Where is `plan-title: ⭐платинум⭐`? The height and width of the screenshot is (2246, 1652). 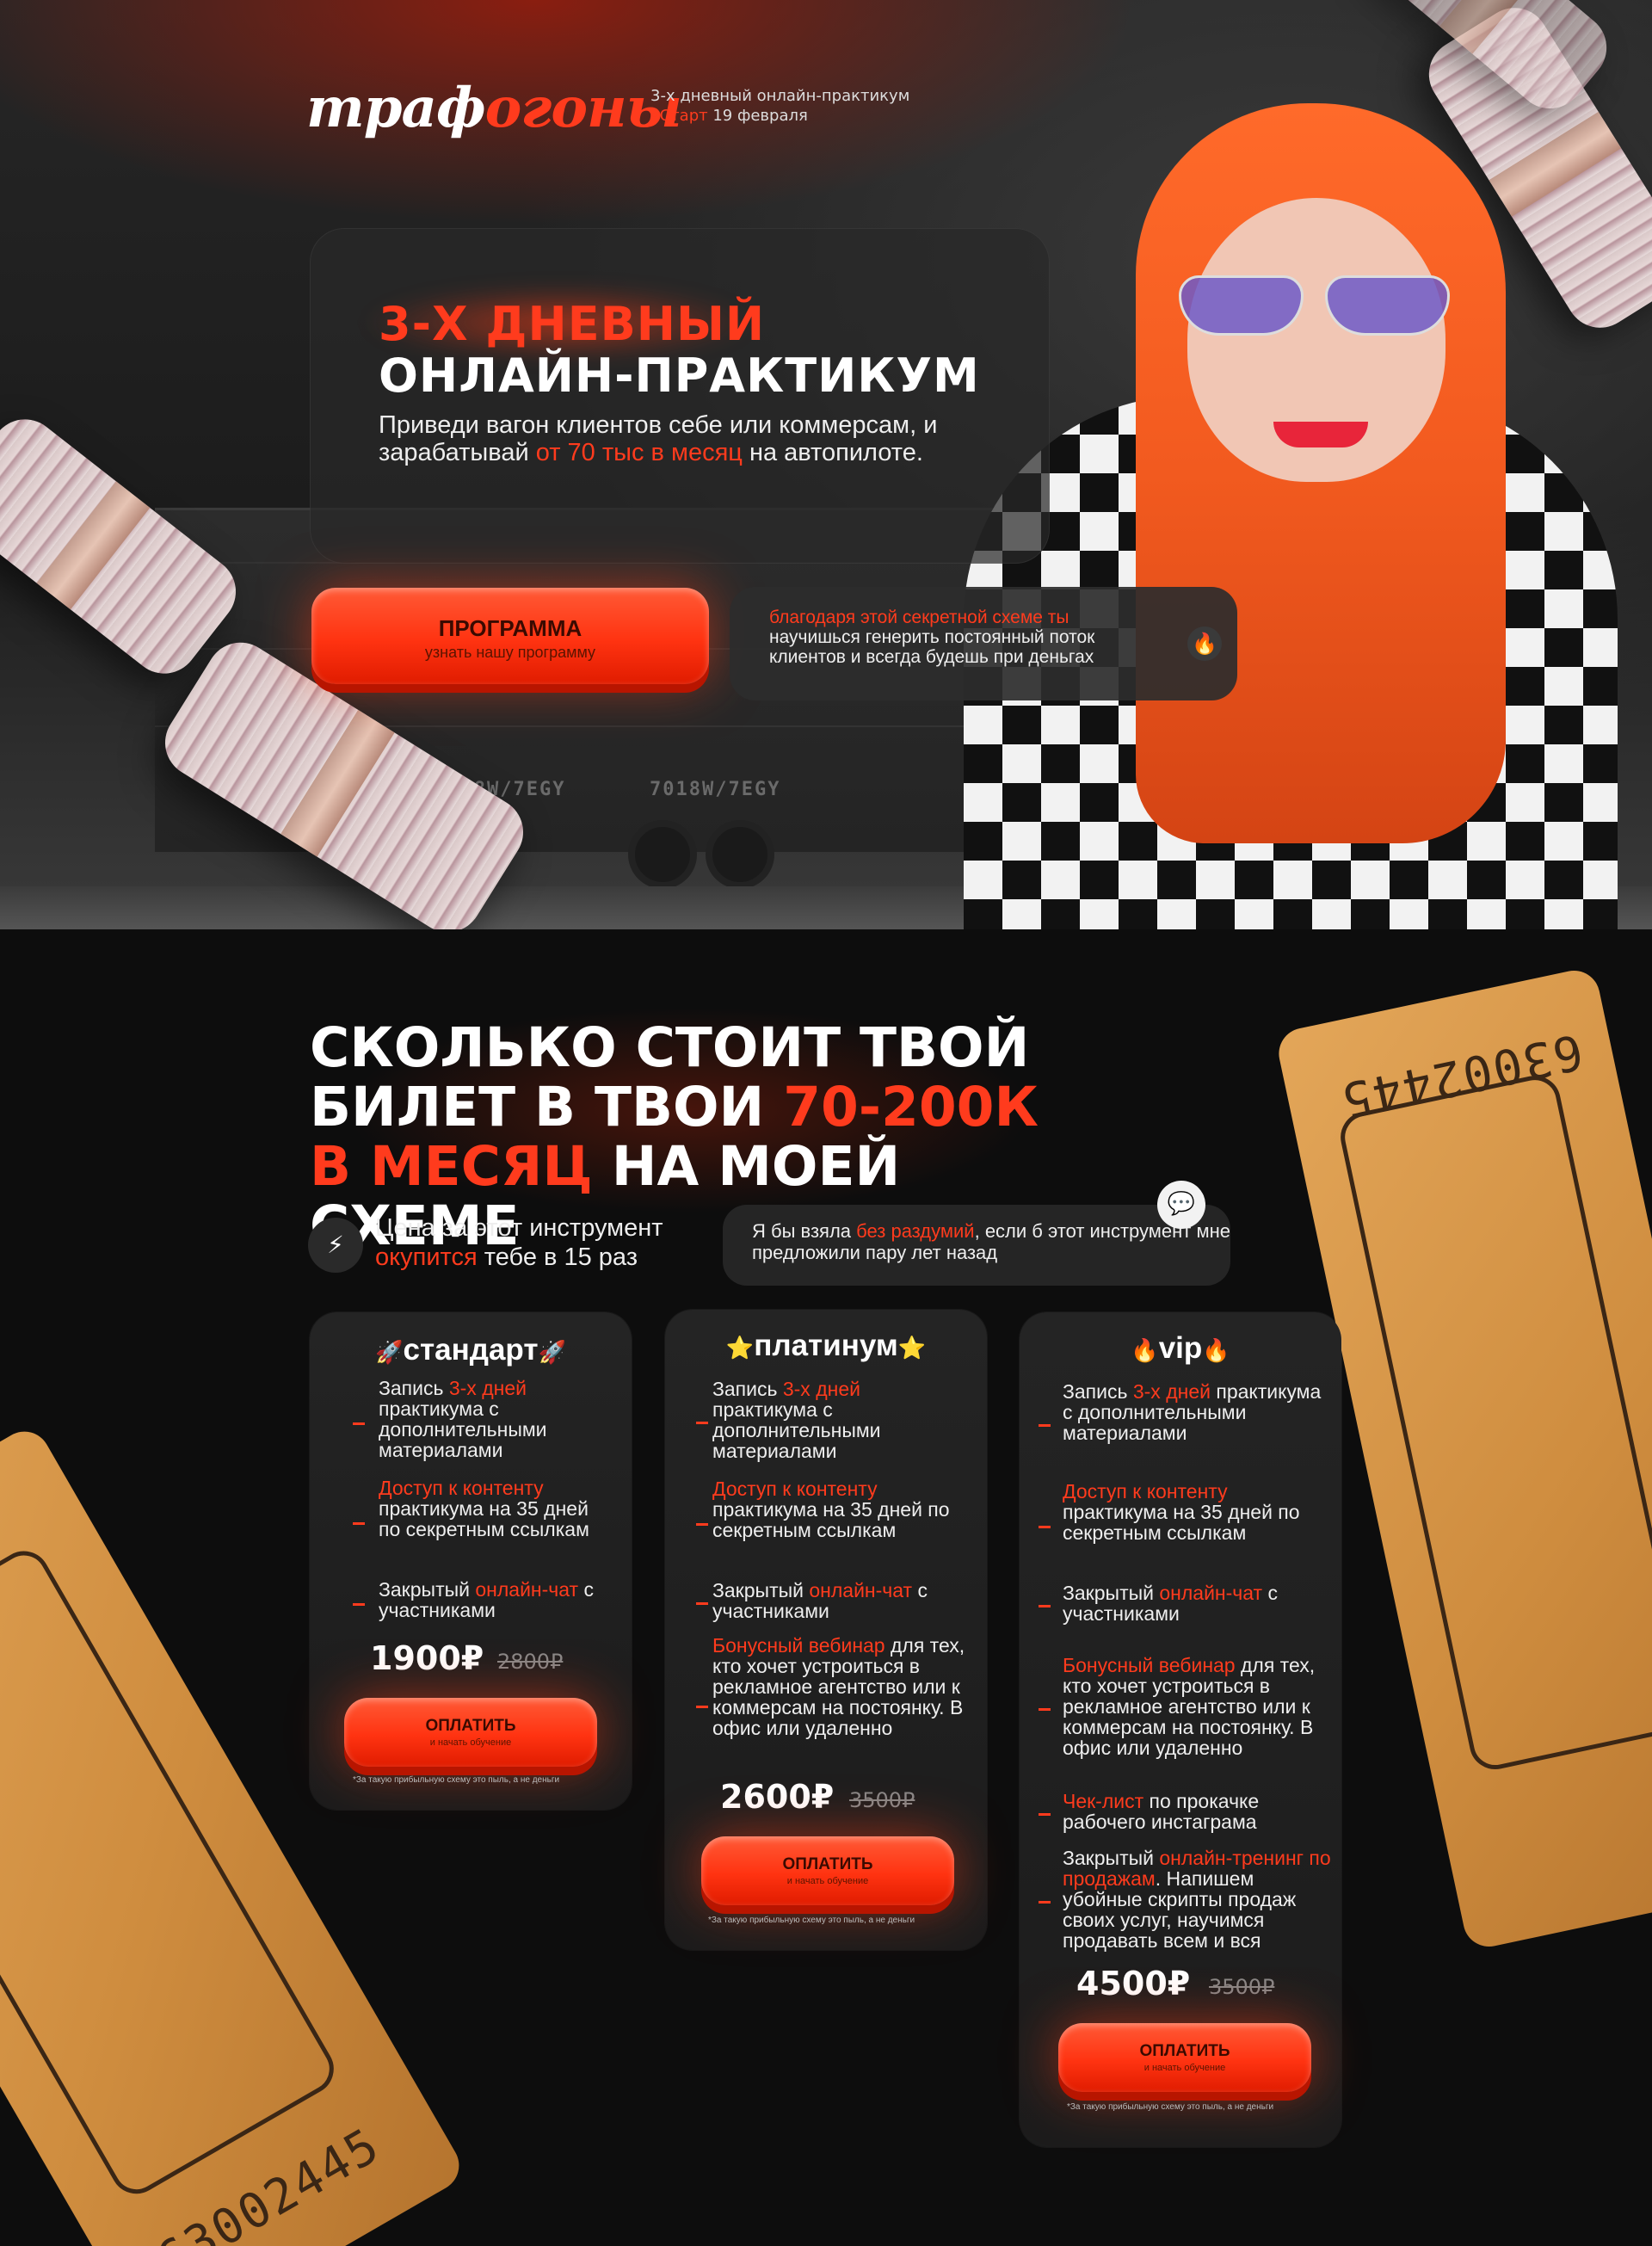 plan-title: ⭐платинум⭐ is located at coordinates (826, 1346).